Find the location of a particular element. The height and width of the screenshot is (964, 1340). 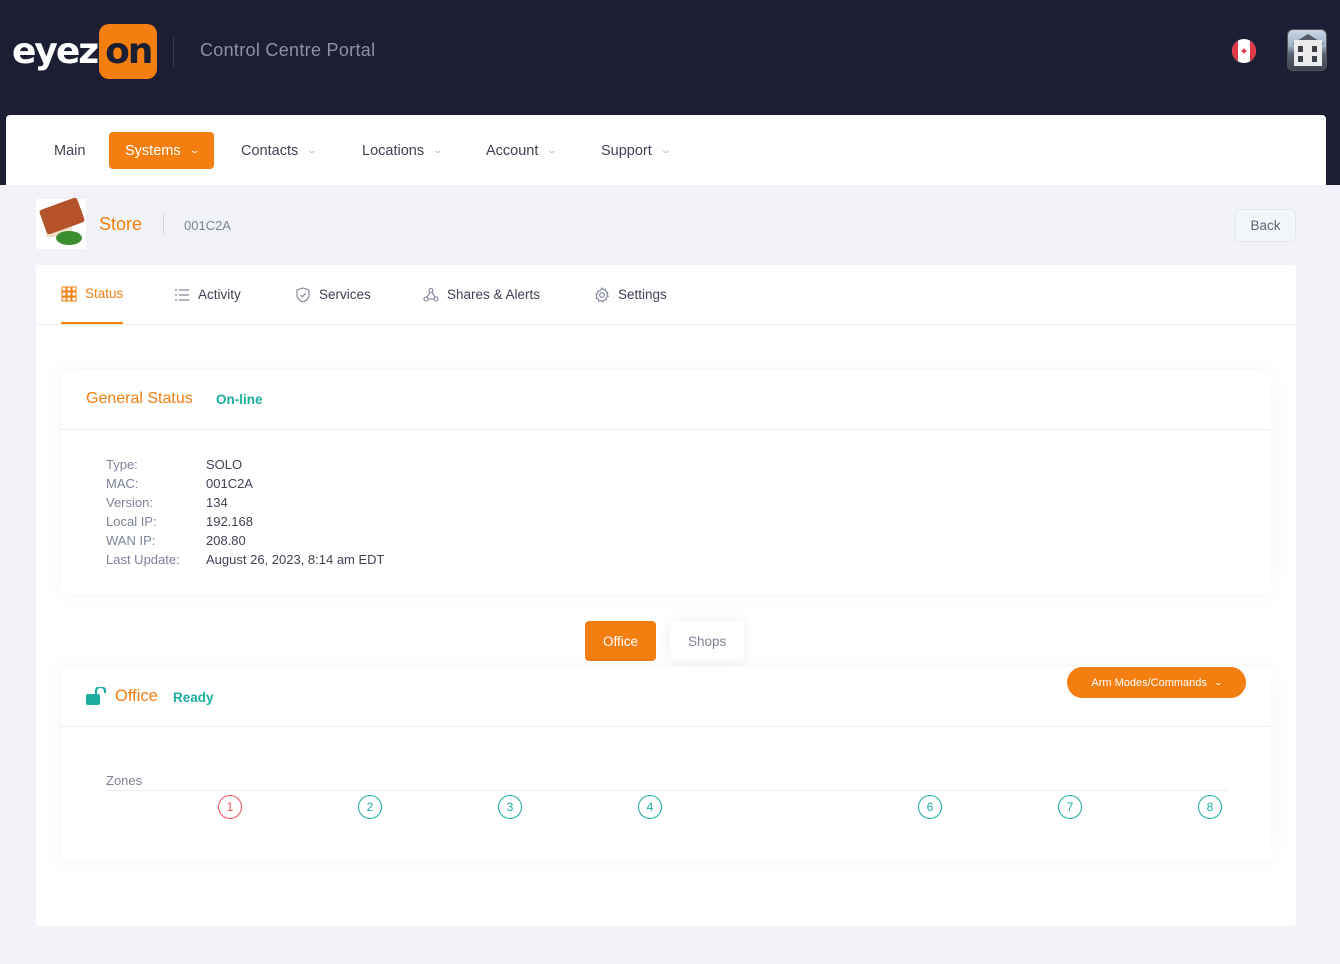

field-version-label: Version: is located at coordinates (129, 502).